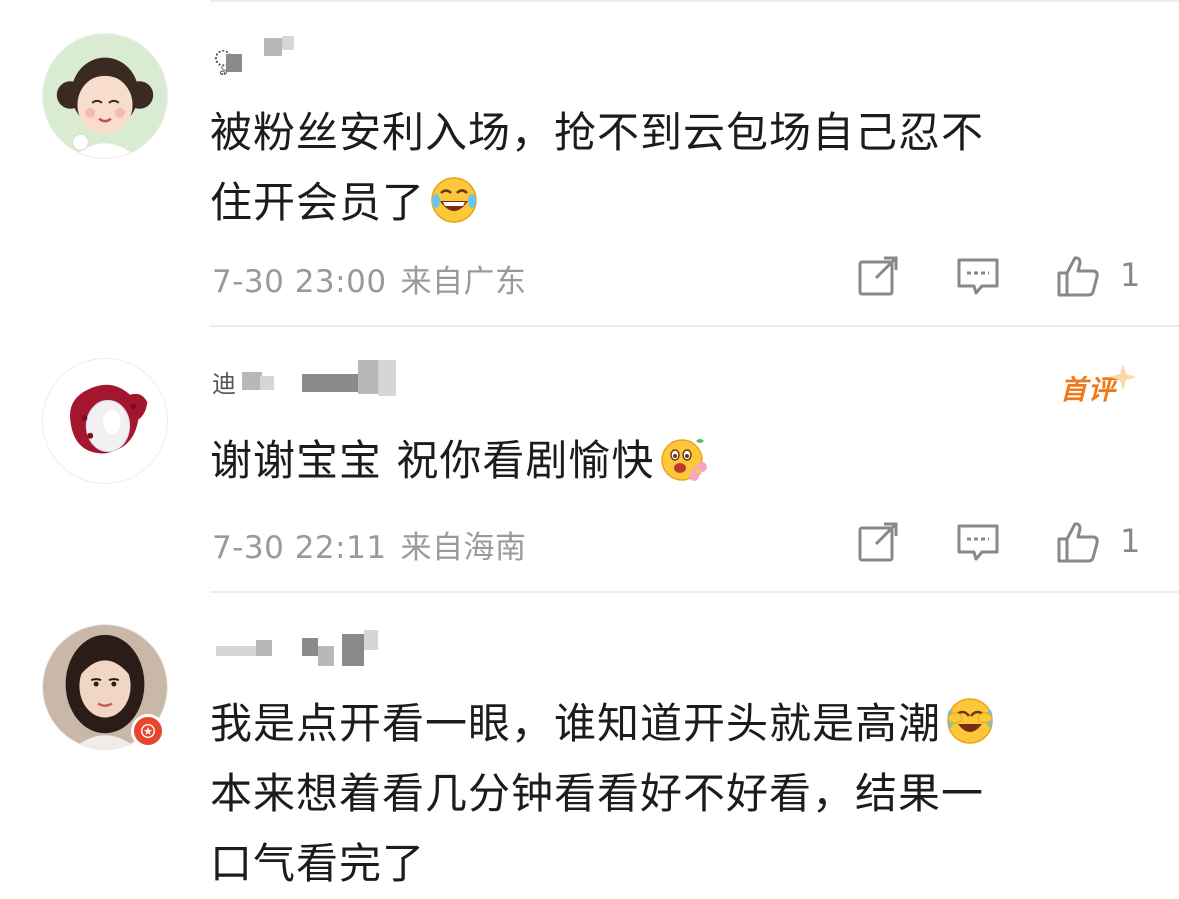  I want to click on username: ৢ, so click(322, 54).